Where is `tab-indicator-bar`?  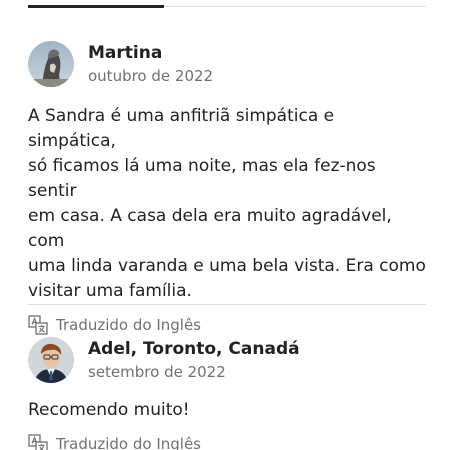 tab-indicator-bar is located at coordinates (227, 4).